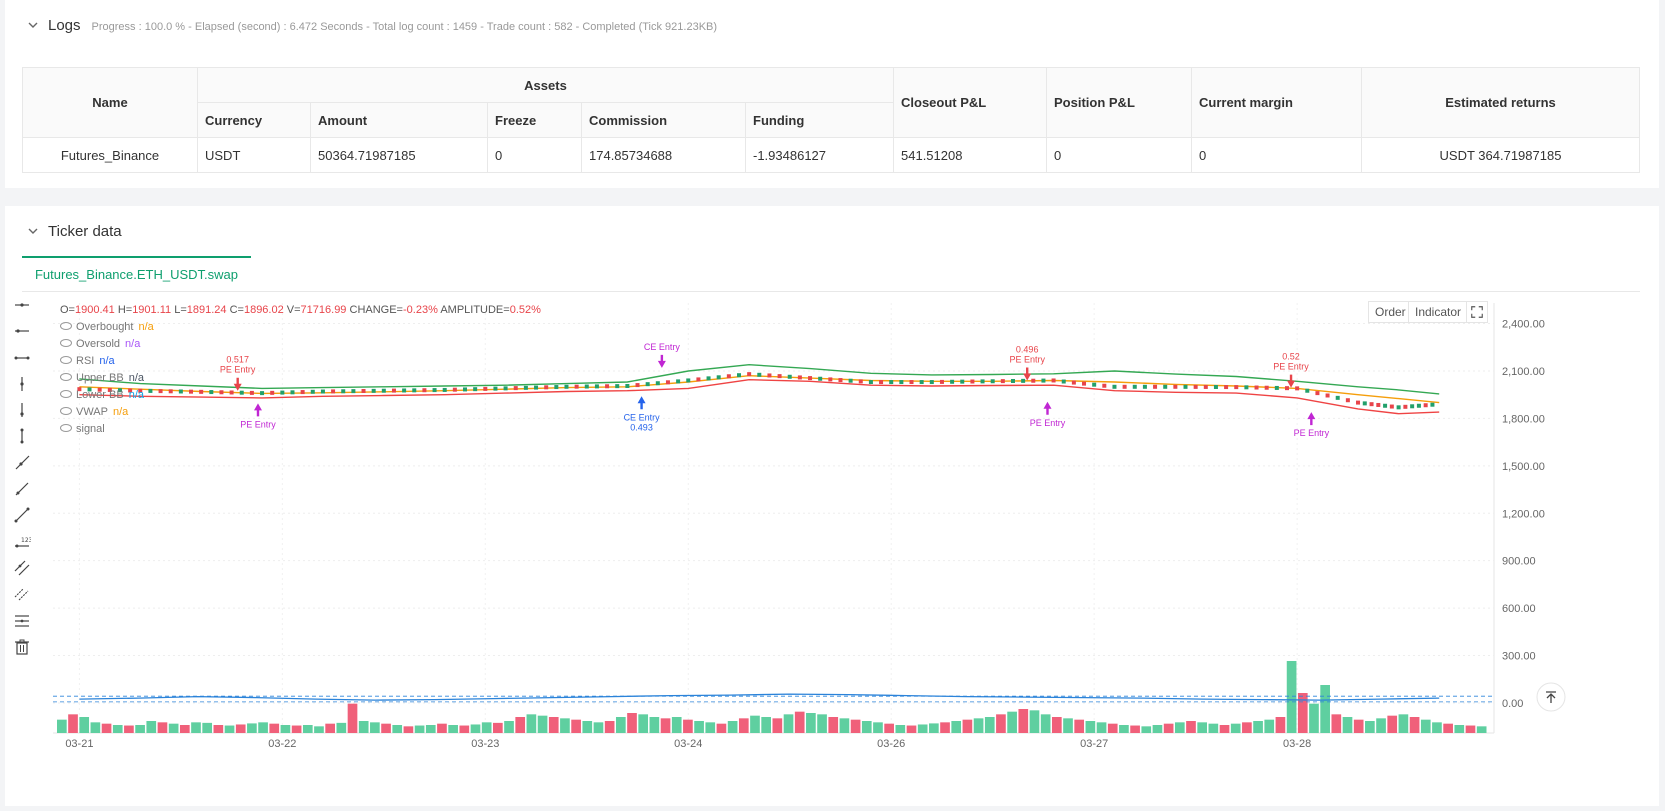 Image resolution: width=1665 pixels, height=811 pixels. What do you see at coordinates (254, 155) in the screenshot?
I see `cell-currency: USDT` at bounding box center [254, 155].